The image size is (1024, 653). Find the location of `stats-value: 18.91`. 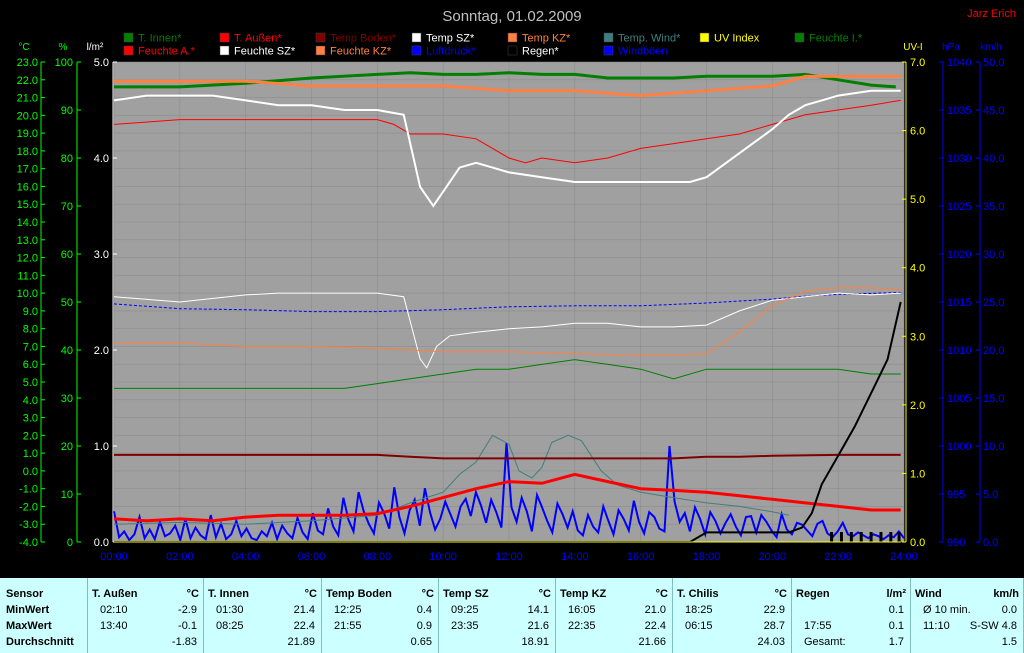

stats-value: 18.91 is located at coordinates (535, 642).